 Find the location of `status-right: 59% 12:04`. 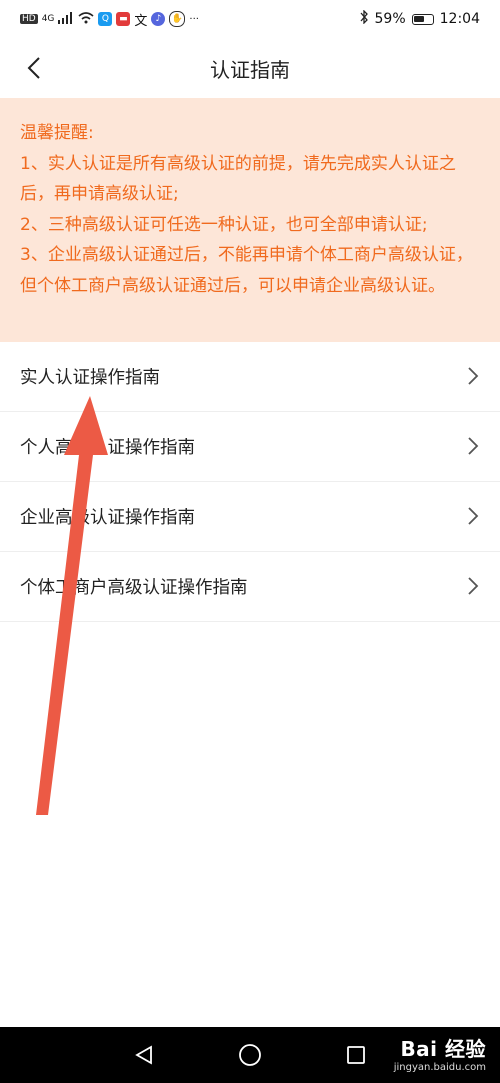

status-right: 59% 12:04 is located at coordinates (419, 18).